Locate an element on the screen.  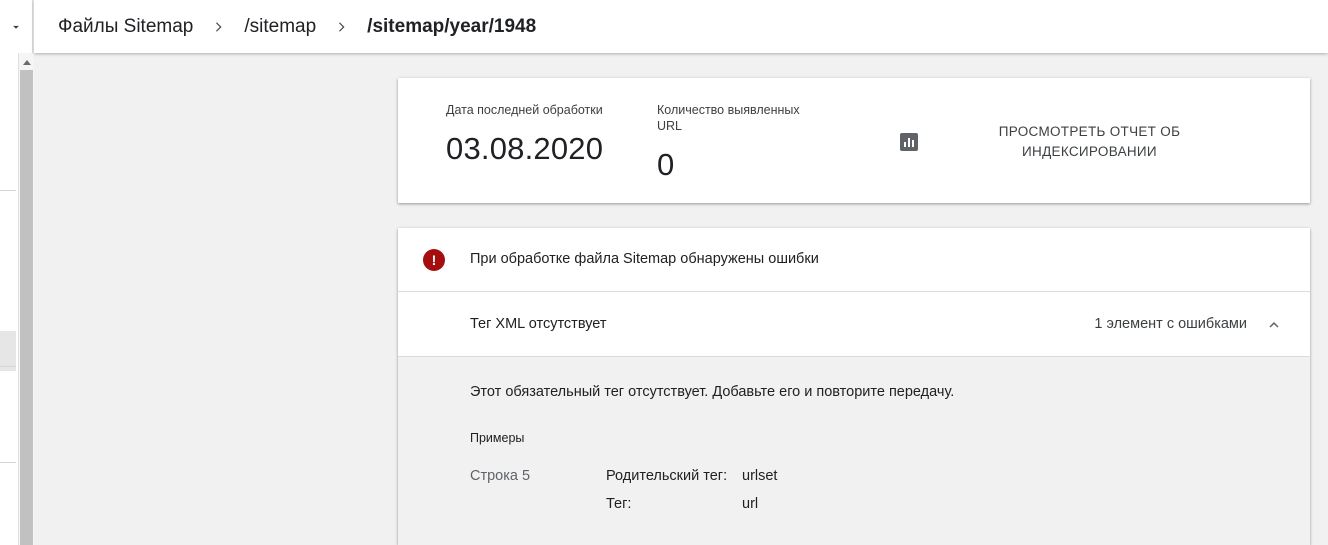
sidebar-selected-item is located at coordinates (8, 351).